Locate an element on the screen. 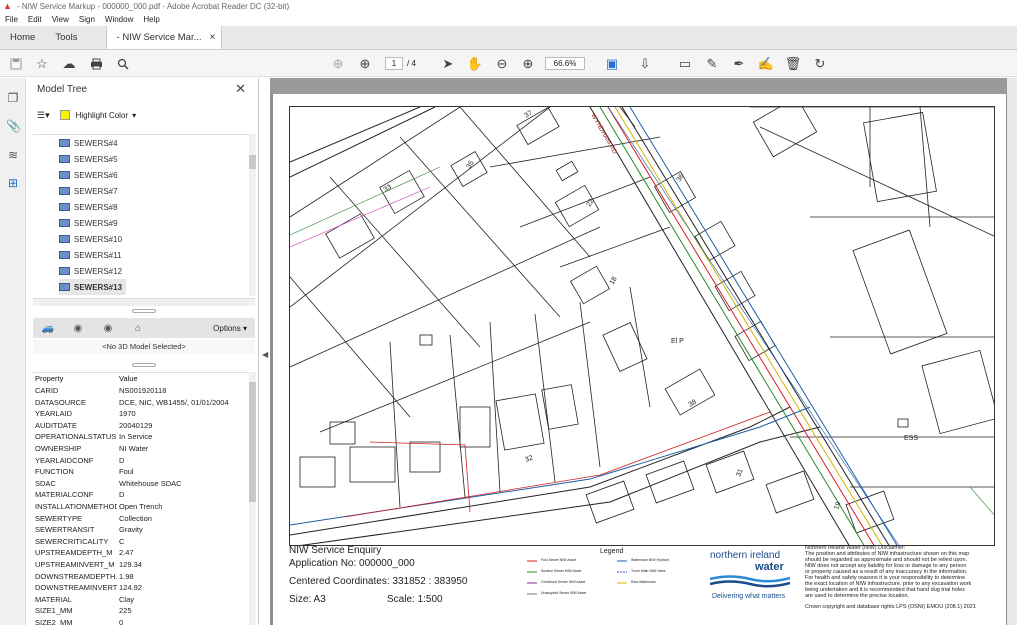 Image resolution: width=1017 pixels, height=625 pixels. tab-bar: Home Tools - NIW Service Mar... × is located at coordinates (508, 38).